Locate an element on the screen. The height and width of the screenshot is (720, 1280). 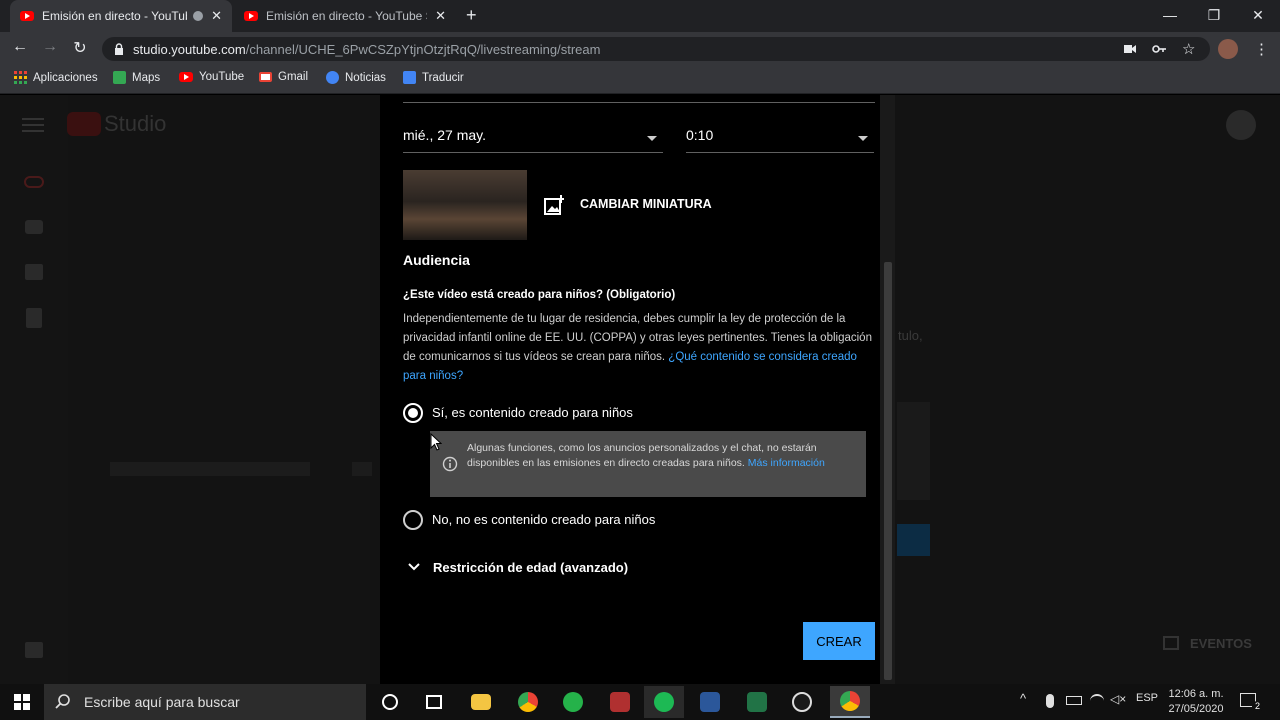
bookmark-noticias: Noticias is located at coordinates (356, 77).